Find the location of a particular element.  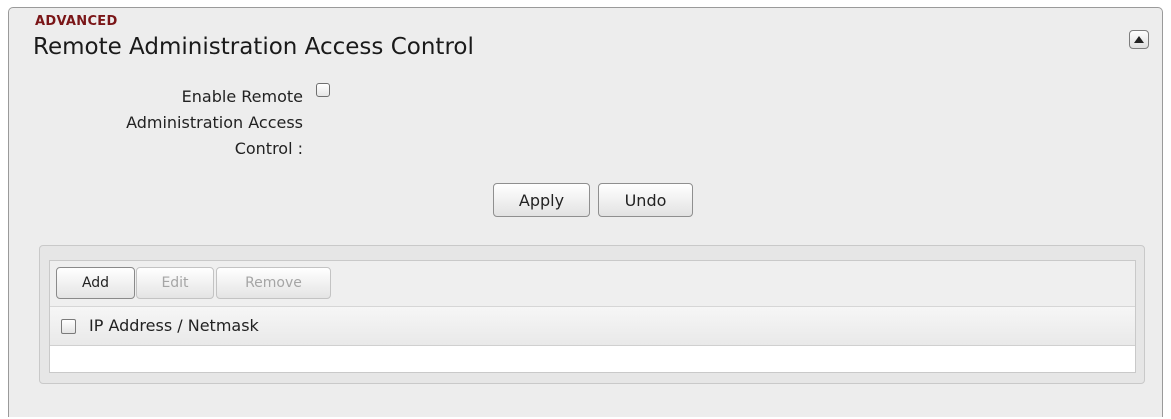

remove-button: Remove is located at coordinates (273, 283).